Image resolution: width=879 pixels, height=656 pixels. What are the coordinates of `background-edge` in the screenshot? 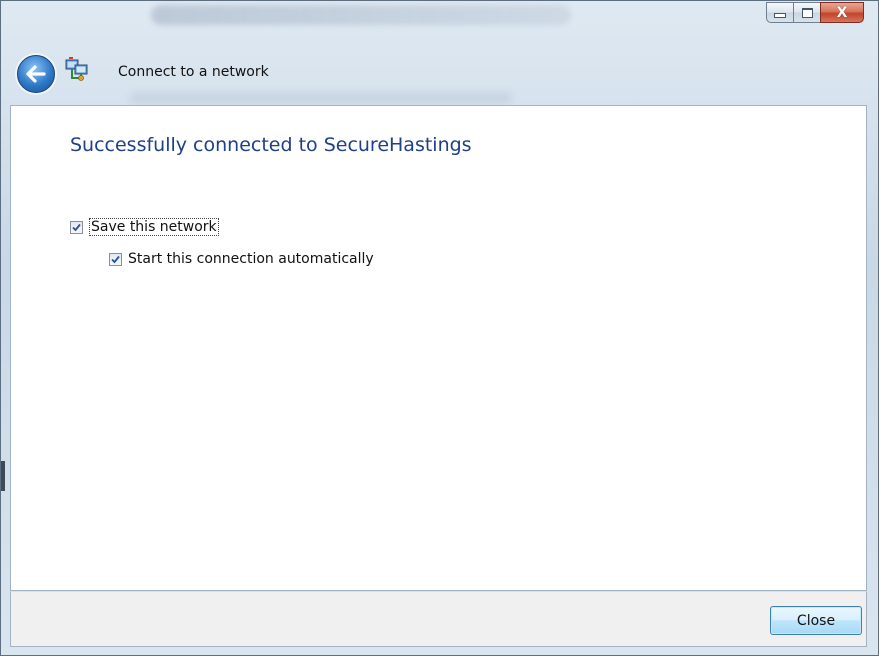 It's located at (3, 476).